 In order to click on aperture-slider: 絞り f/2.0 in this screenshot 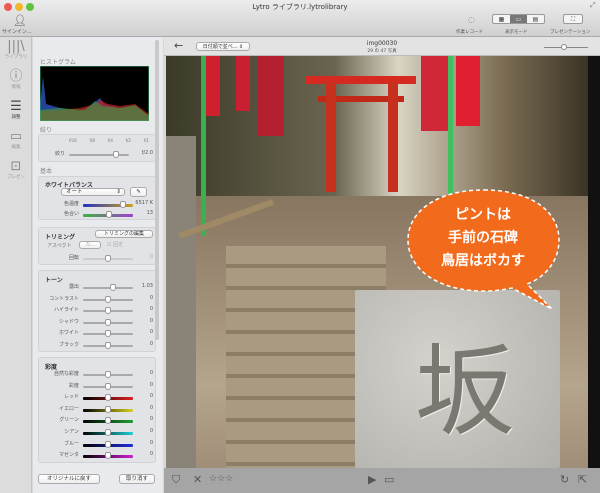, I will do `click(98, 154)`.